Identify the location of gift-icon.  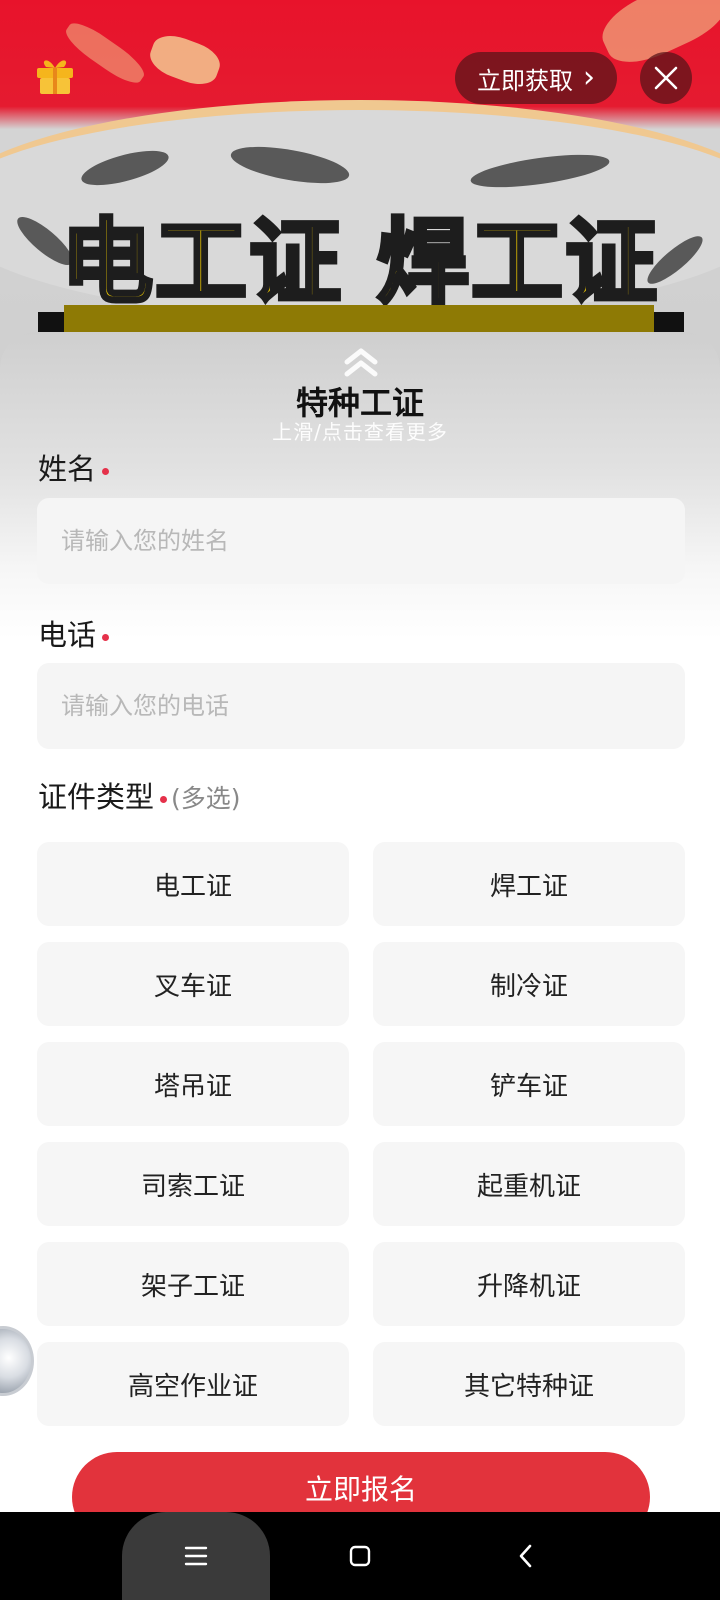
(55, 75).